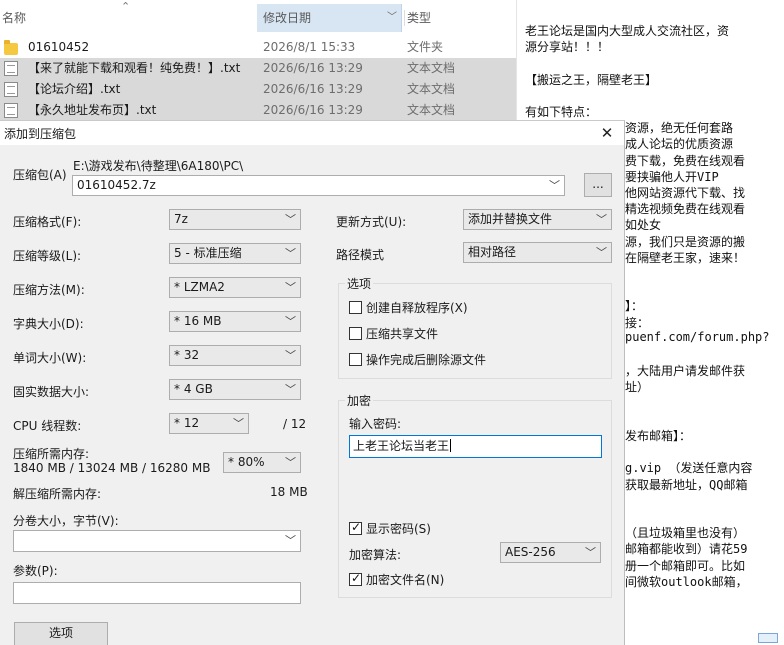 The width and height of the screenshot is (784, 645). I want to click on show-password-label: 显示密码(S), so click(398, 528).